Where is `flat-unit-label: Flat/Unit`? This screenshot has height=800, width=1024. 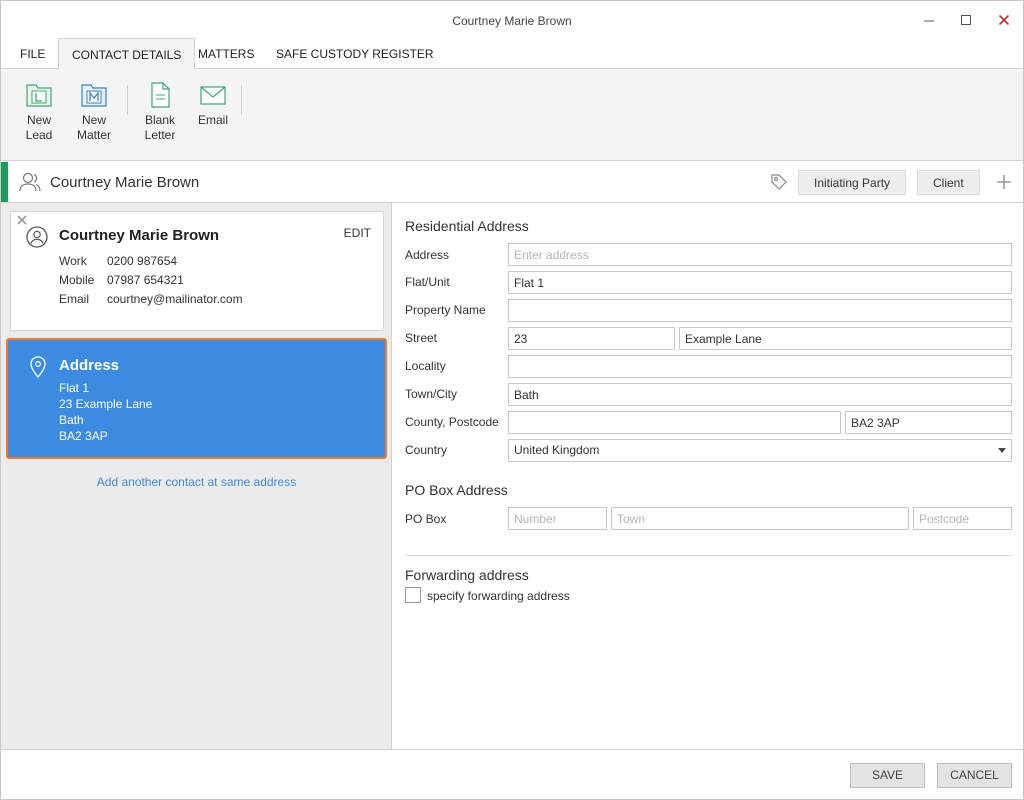
flat-unit-label: Flat/Unit is located at coordinates (427, 282).